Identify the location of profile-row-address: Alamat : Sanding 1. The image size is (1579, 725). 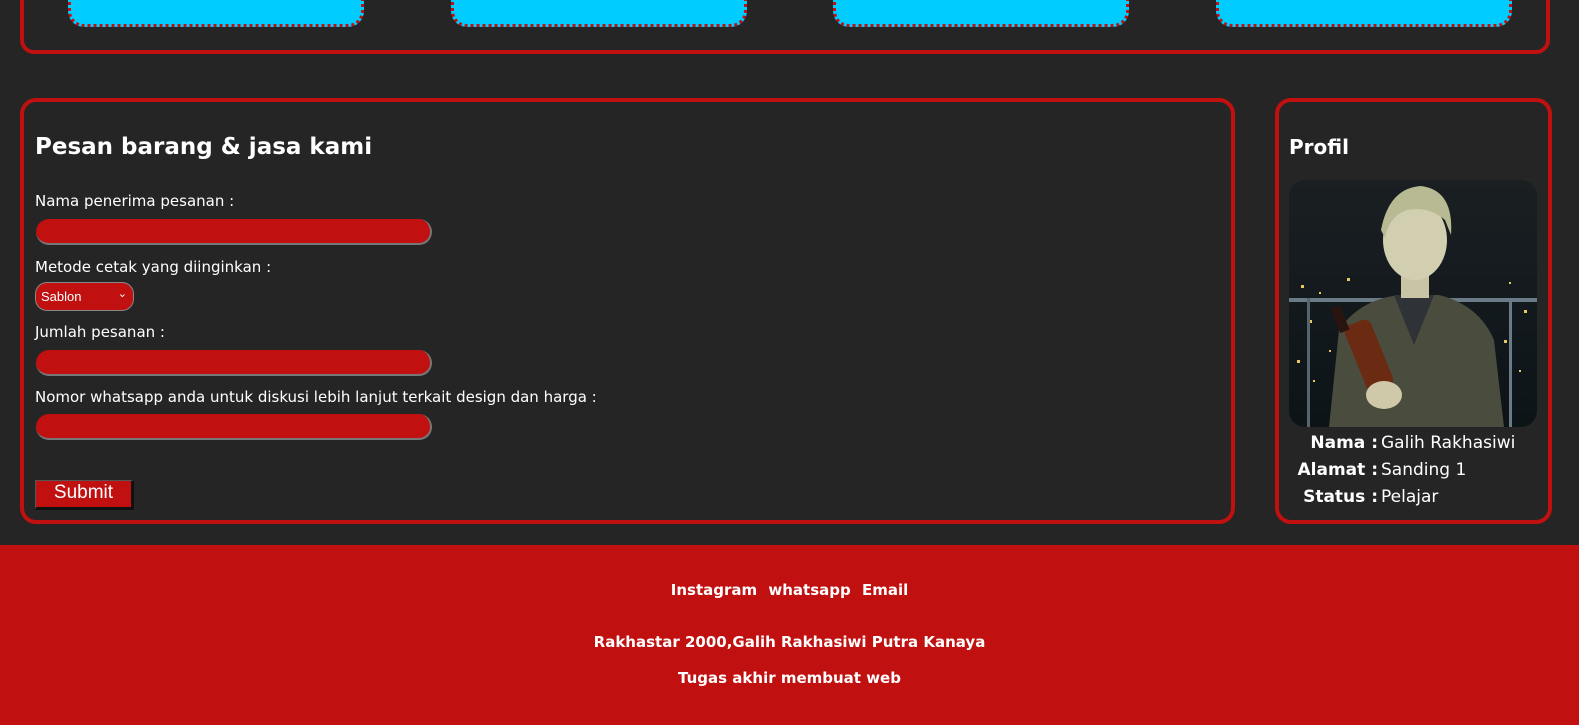
(1413, 472).